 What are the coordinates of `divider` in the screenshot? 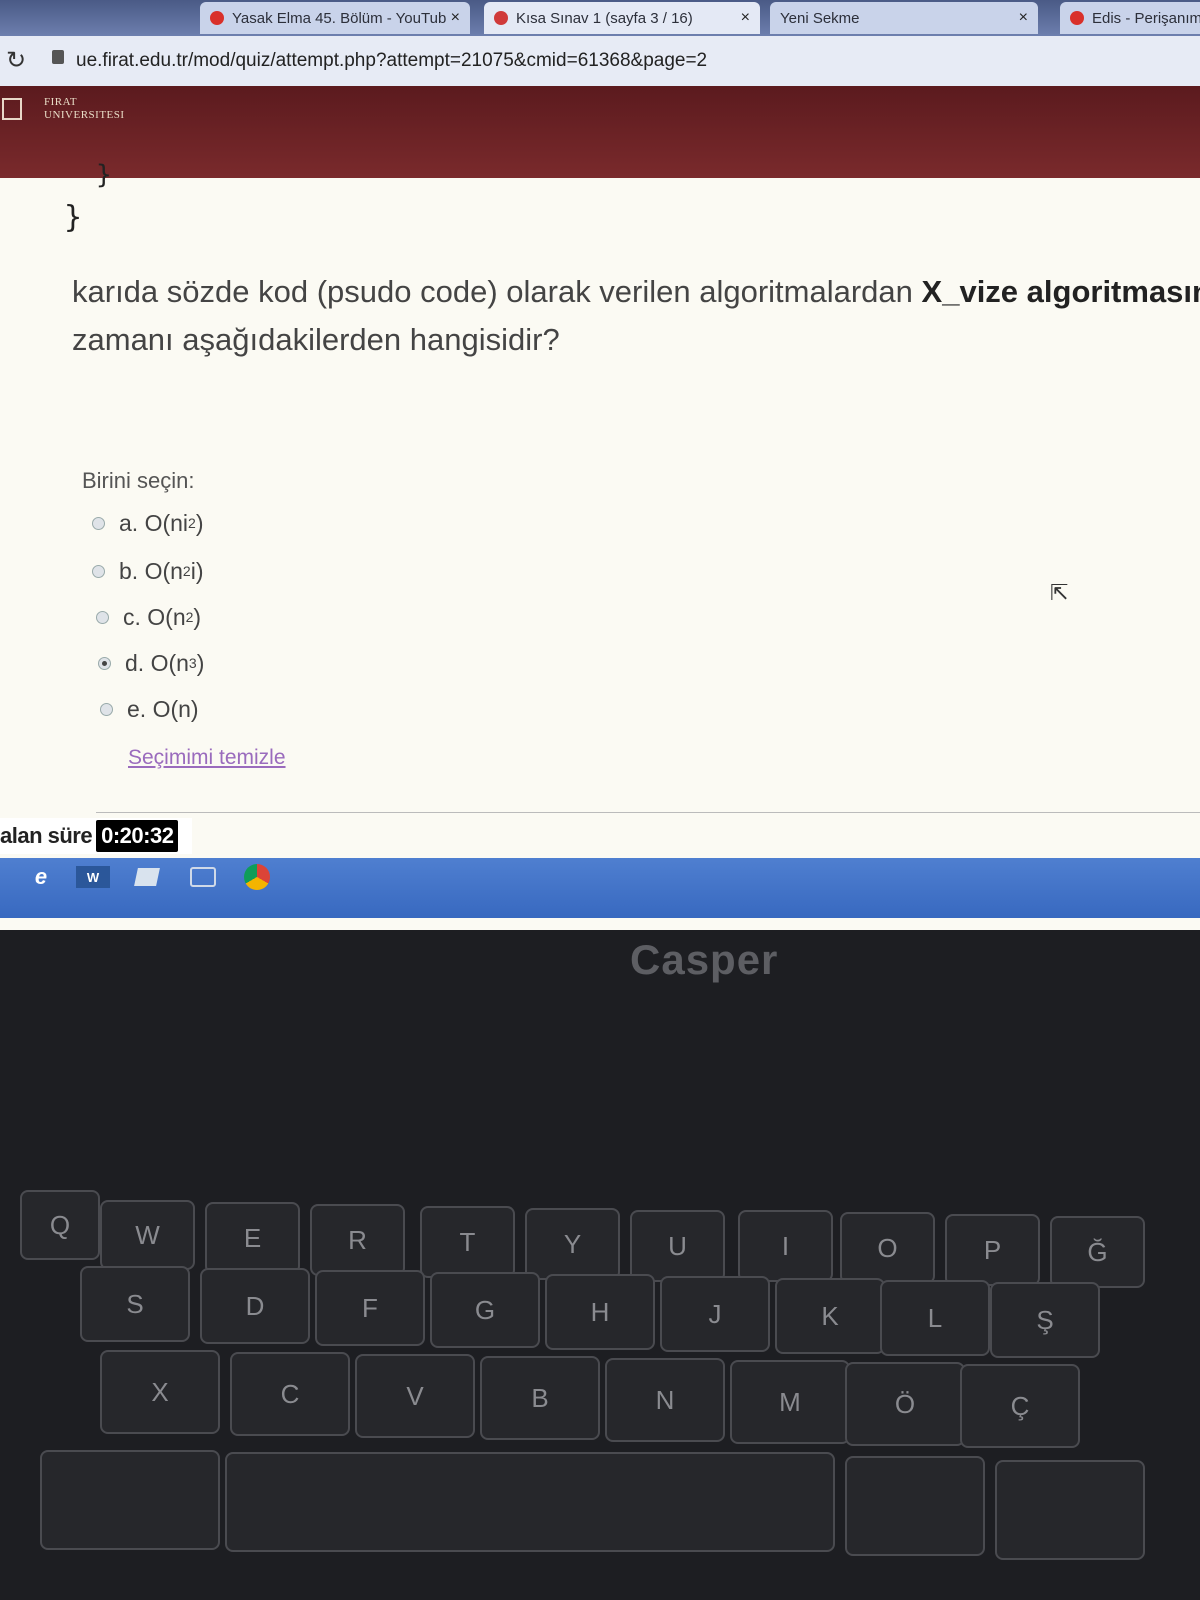 It's located at (648, 812).